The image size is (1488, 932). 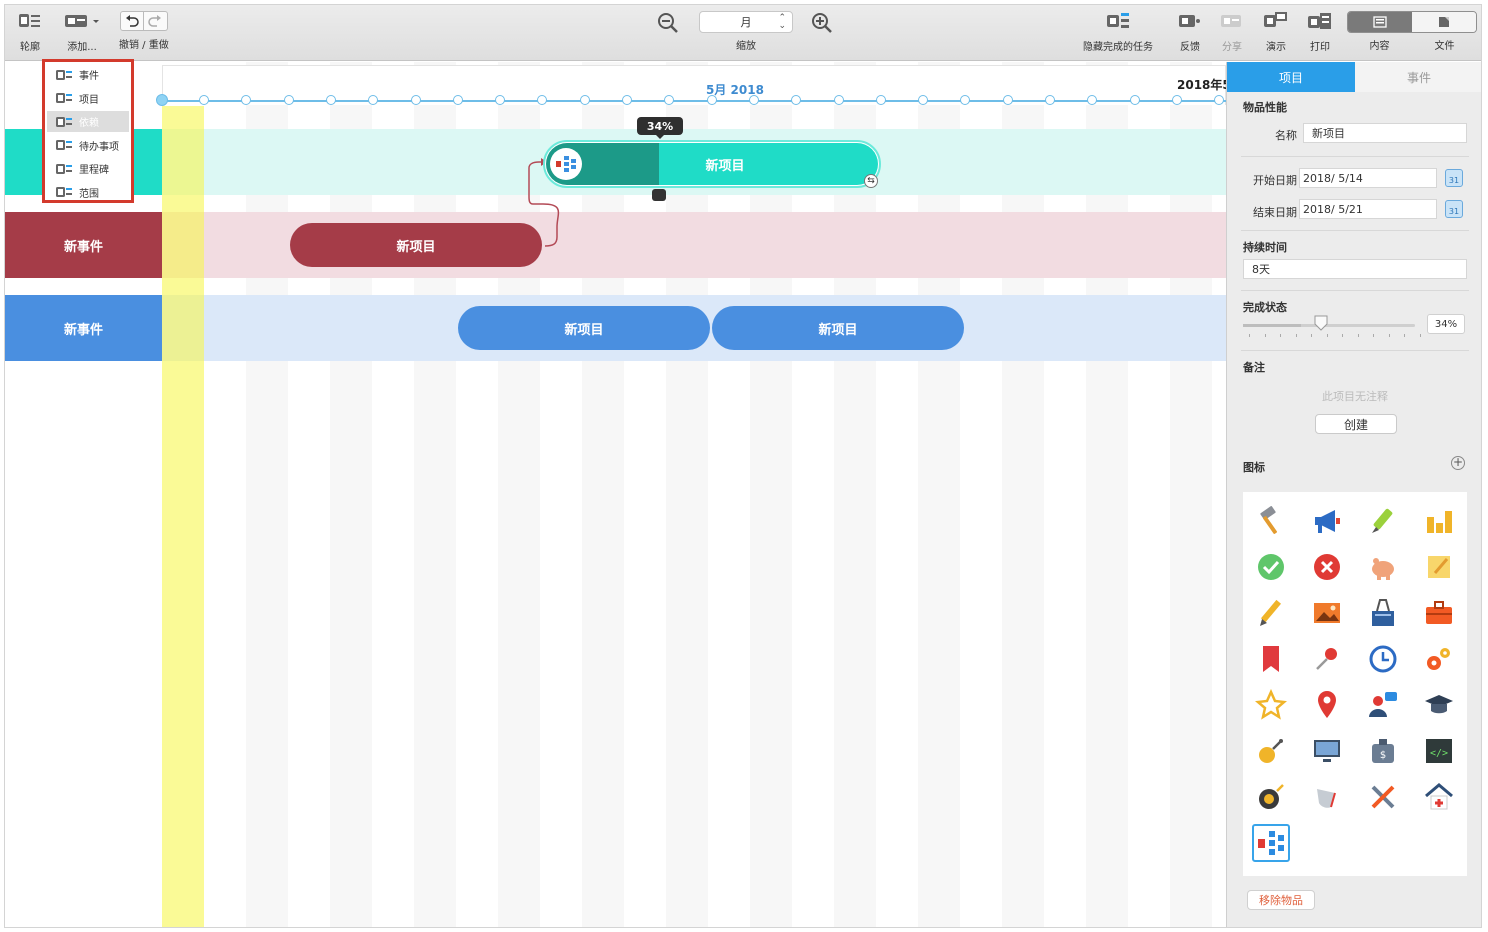 I want to click on undo-redo-label: 撤销 / 重做, so click(x=144, y=45).